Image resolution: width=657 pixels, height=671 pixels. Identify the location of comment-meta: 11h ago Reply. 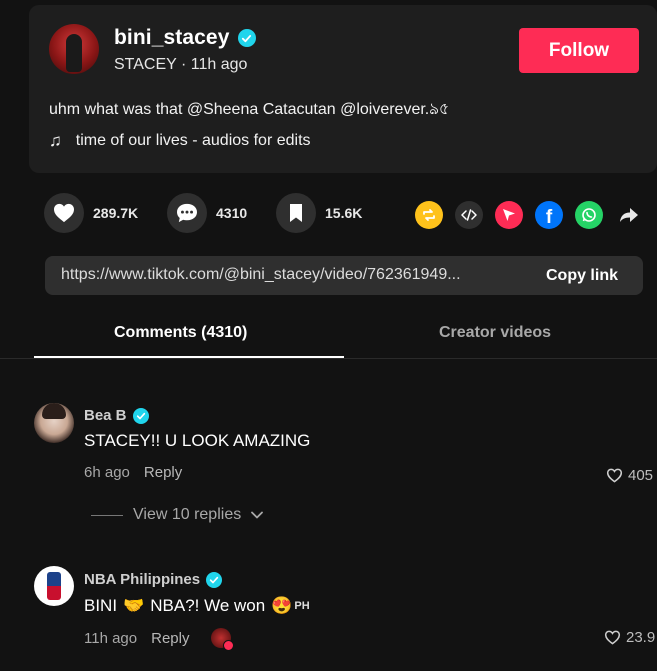
(159, 639).